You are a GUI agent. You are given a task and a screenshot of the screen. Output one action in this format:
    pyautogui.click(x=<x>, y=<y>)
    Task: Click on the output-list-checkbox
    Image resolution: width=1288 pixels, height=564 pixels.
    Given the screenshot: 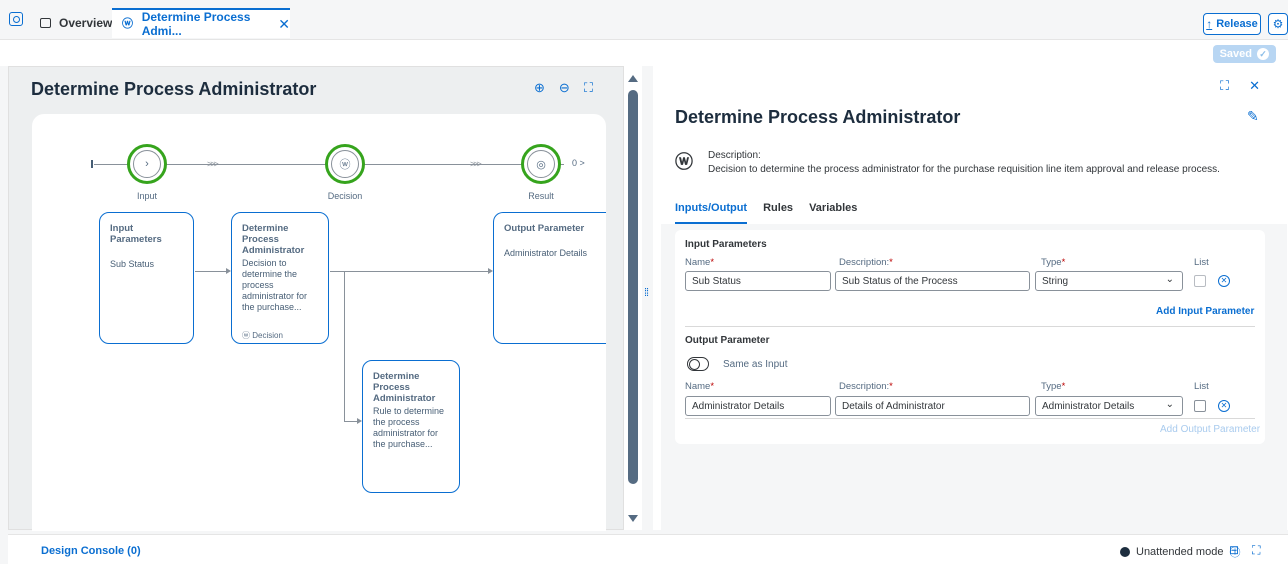 What is the action you would take?
    pyautogui.click(x=1200, y=406)
    